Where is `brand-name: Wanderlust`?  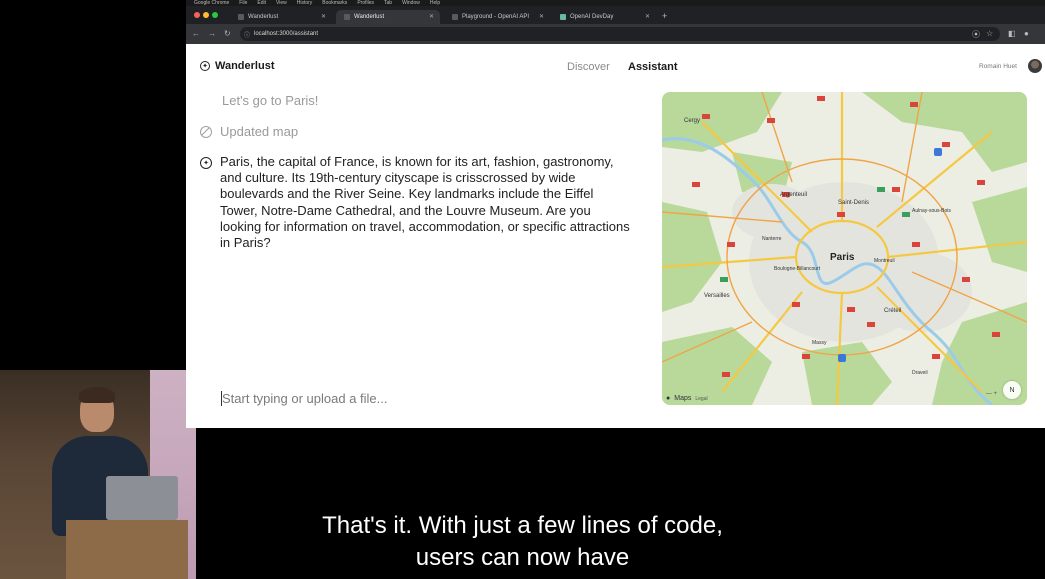 brand-name: Wanderlust is located at coordinates (245, 66).